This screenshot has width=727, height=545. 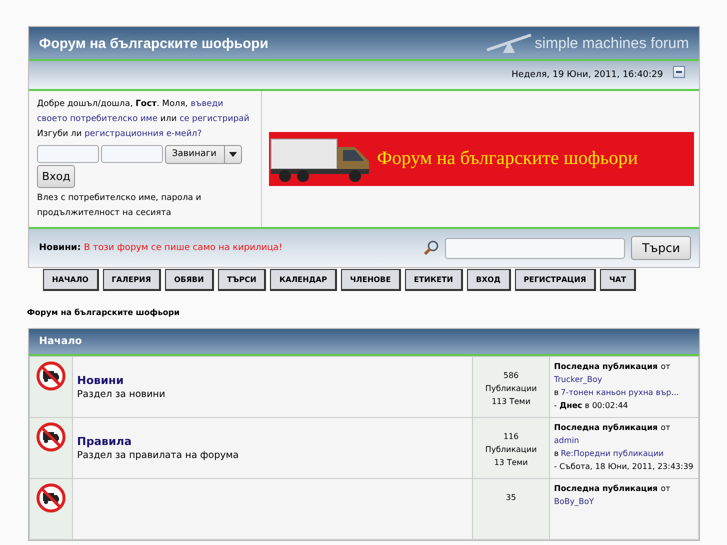 What do you see at coordinates (612, 453) in the screenshot?
I see `topic-link: Re:Поредни публикации` at bounding box center [612, 453].